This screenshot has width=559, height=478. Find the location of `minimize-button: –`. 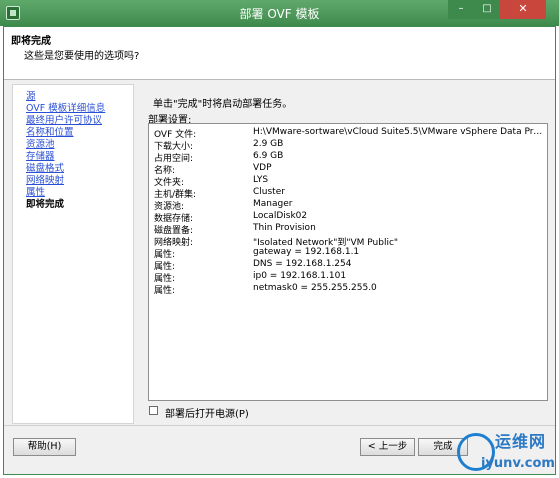

minimize-button: – is located at coordinates (461, 9).